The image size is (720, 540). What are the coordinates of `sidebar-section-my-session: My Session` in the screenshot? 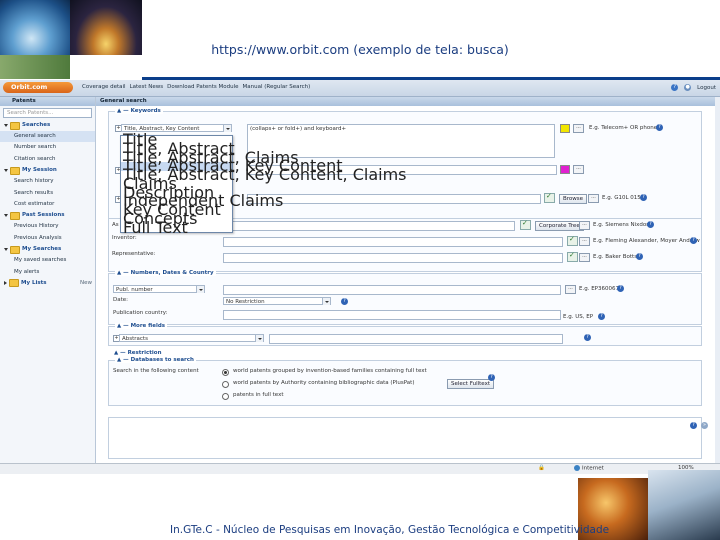 It's located at (47, 170).